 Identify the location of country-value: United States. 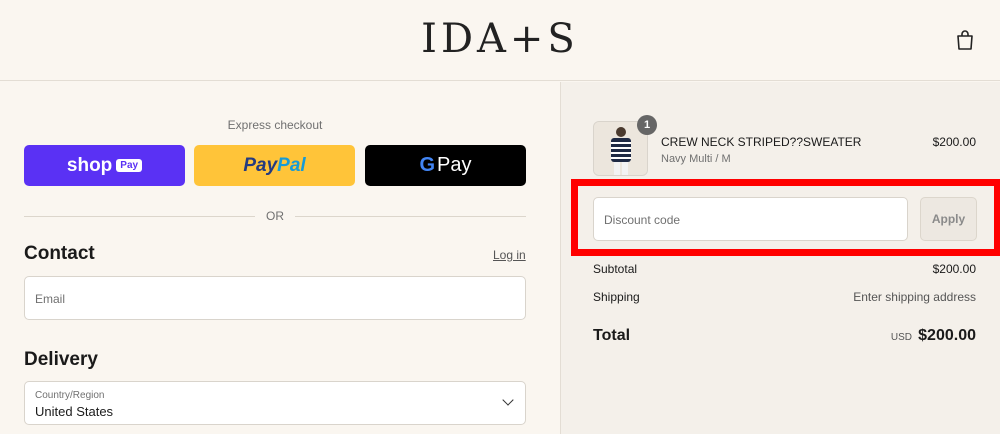
(74, 411).